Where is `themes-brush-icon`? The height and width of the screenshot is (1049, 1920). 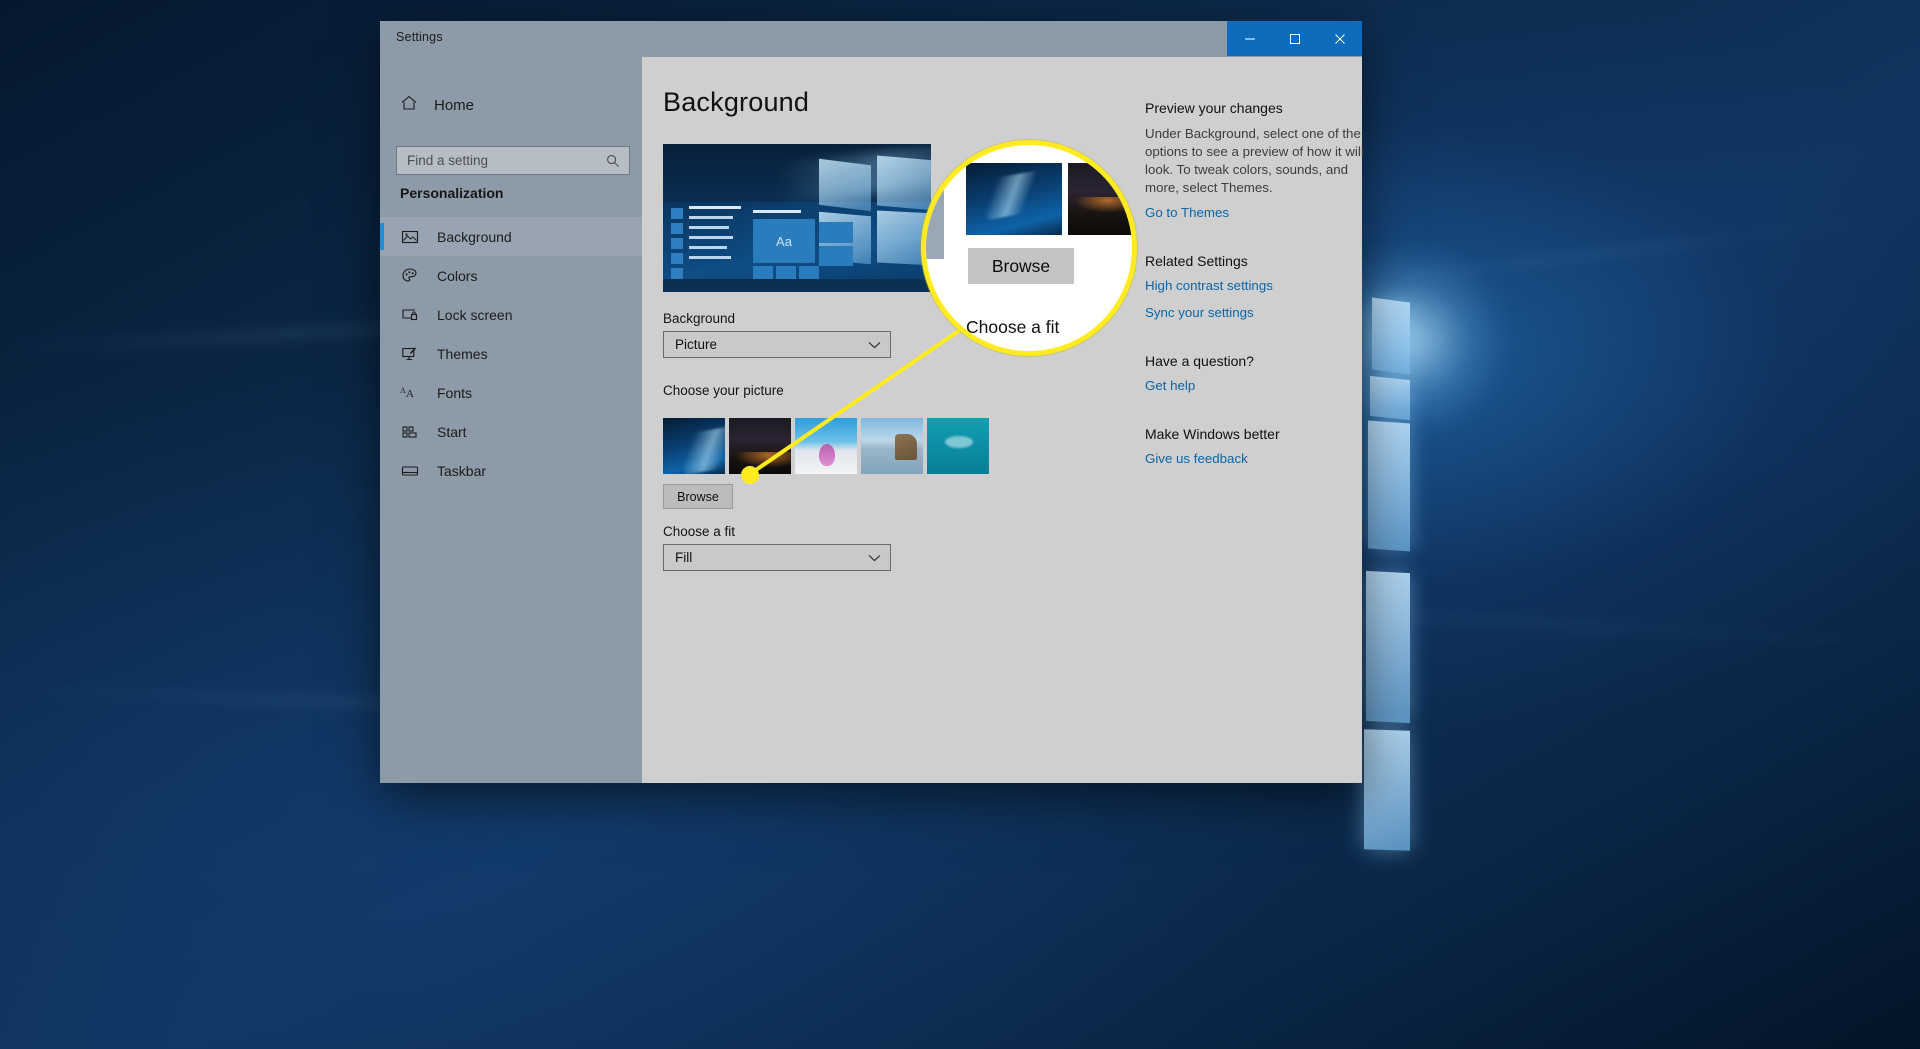 themes-brush-icon is located at coordinates (410, 354).